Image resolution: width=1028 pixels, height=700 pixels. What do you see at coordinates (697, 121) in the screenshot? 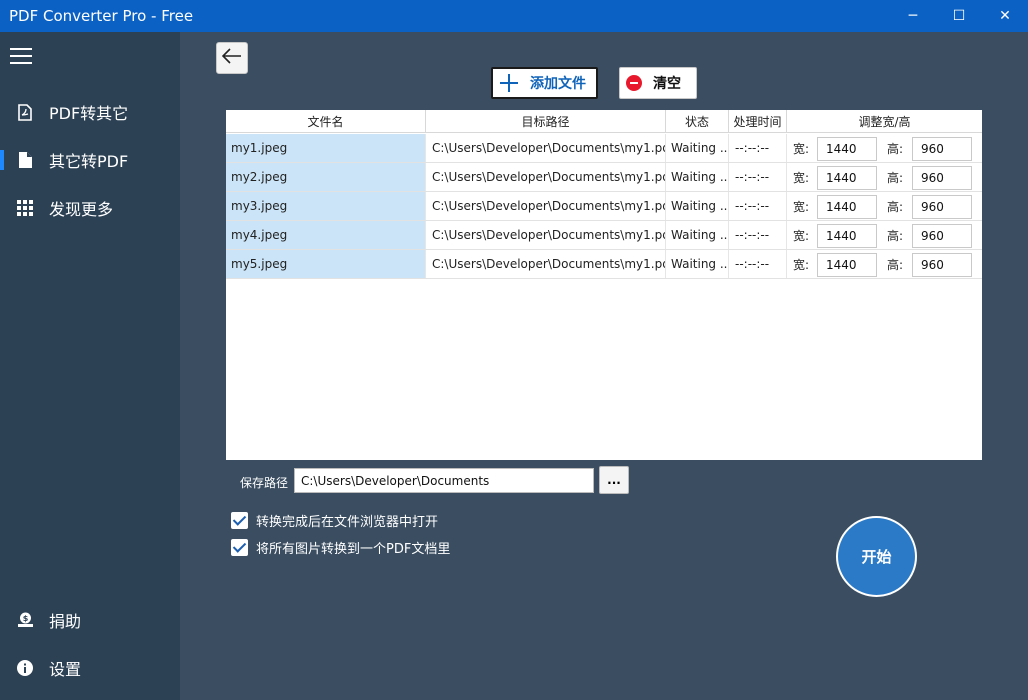
I see `column-header-status: 状态` at bounding box center [697, 121].